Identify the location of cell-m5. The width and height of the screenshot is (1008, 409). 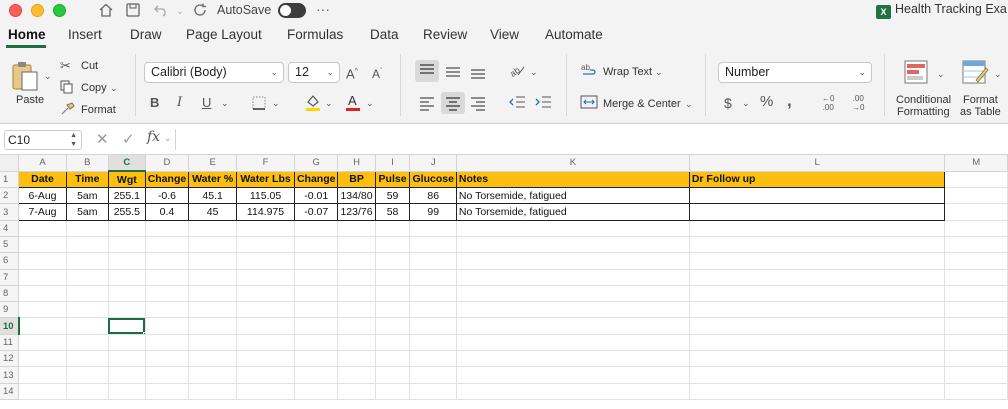
(976, 245).